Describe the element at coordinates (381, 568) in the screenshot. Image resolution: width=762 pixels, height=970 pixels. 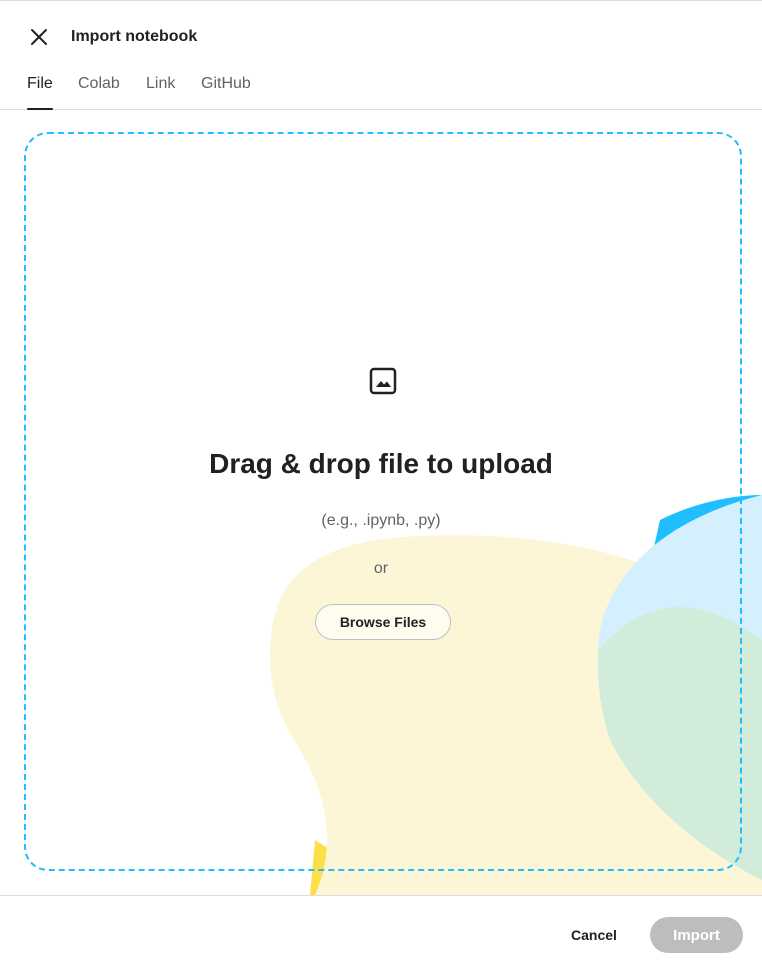
I see `or-separator: or` at that location.